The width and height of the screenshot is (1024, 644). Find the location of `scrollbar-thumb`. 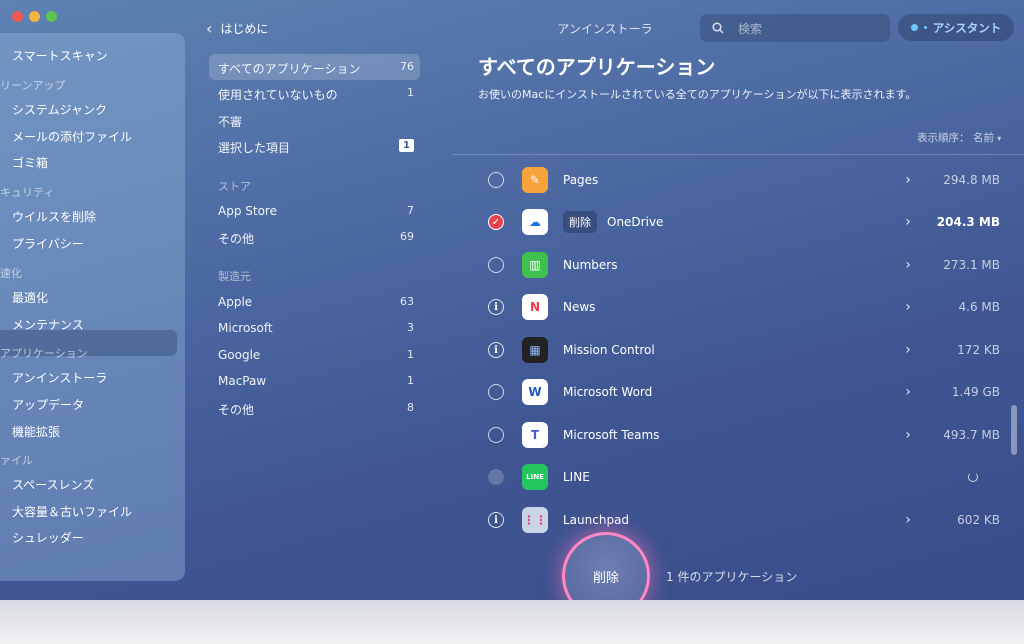

scrollbar-thumb is located at coordinates (1014, 430).